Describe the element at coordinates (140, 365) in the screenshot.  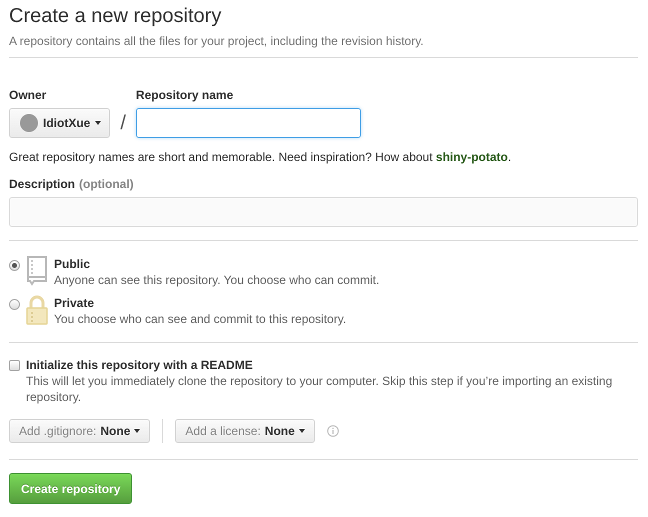
I see `readme-label: Initialize this repository with a README` at that location.